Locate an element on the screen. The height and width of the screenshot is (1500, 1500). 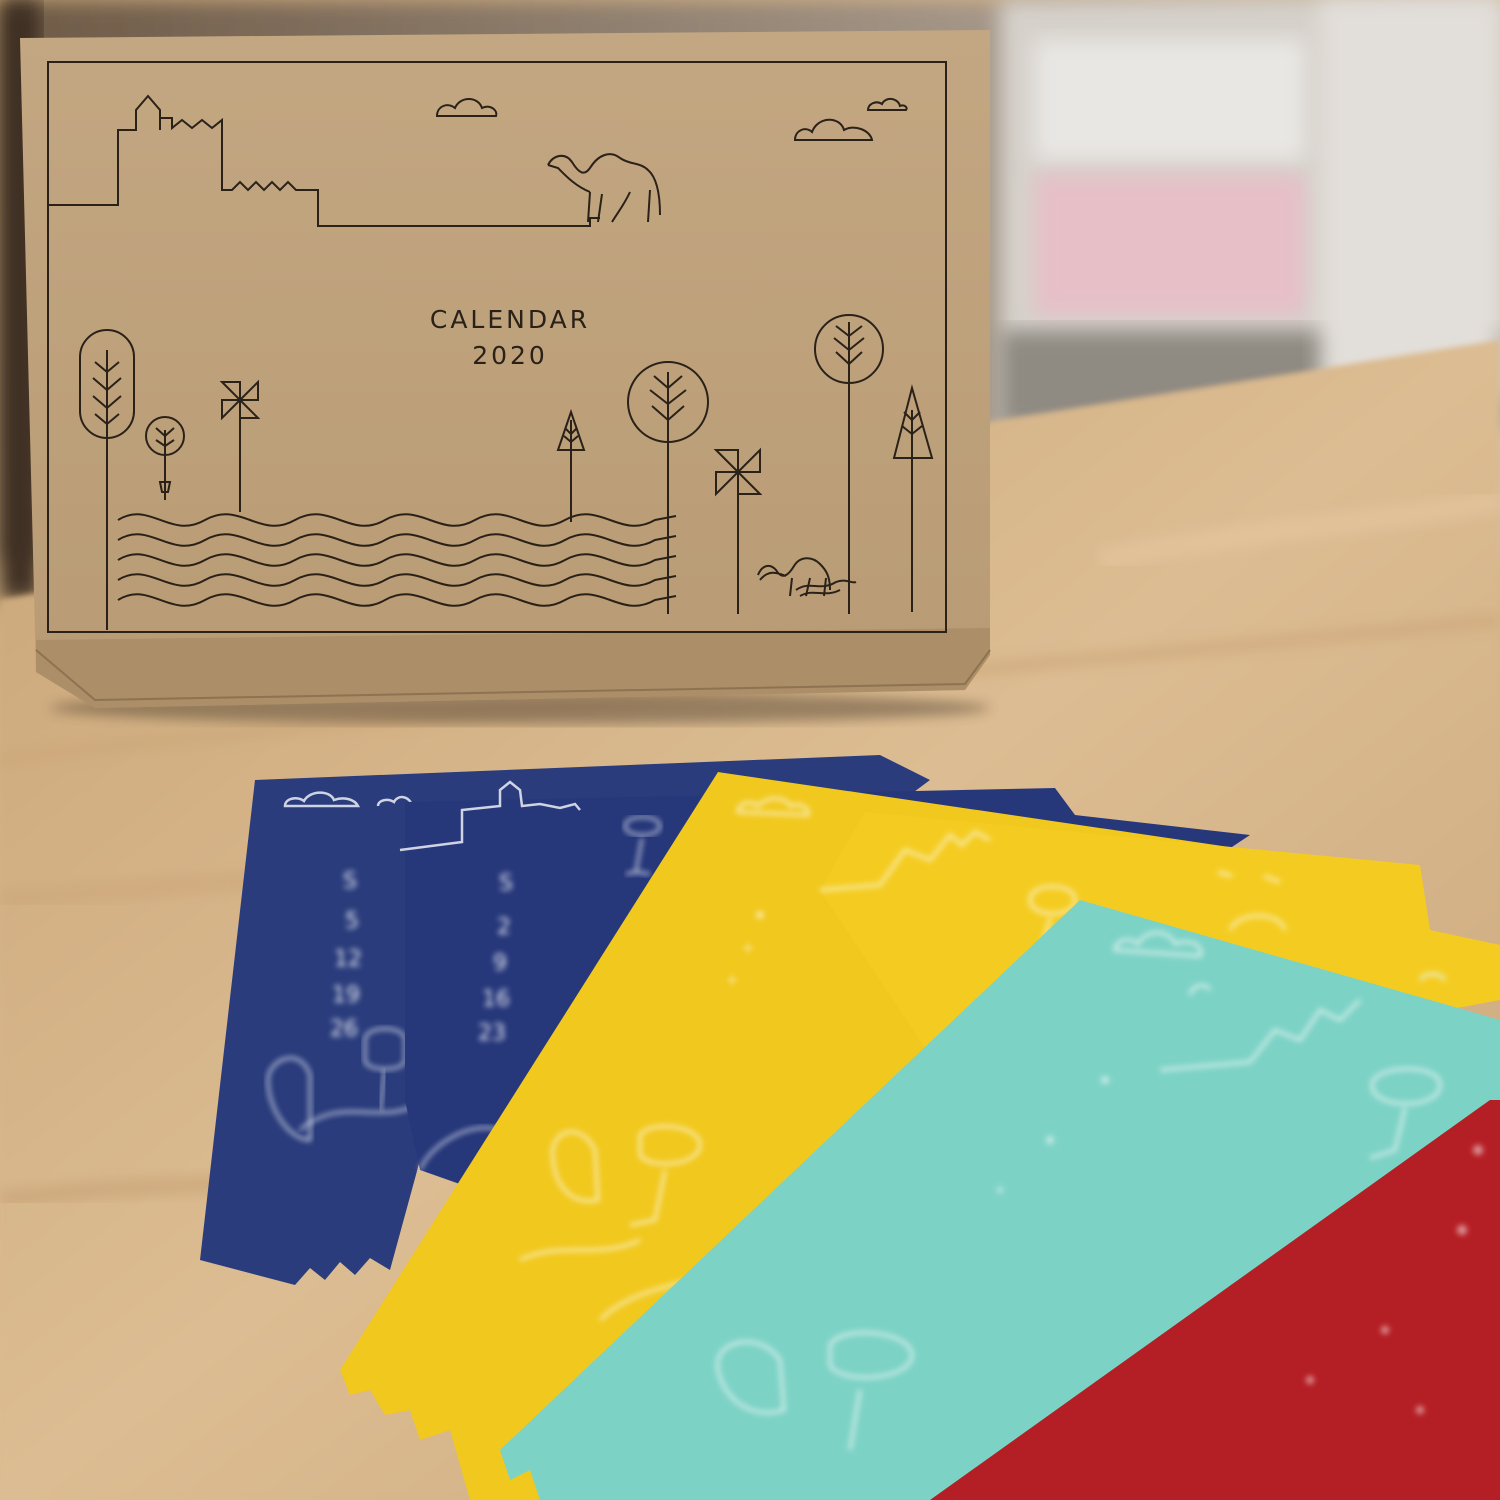
box-title-line1: CALENDAR is located at coordinates (510, 319).